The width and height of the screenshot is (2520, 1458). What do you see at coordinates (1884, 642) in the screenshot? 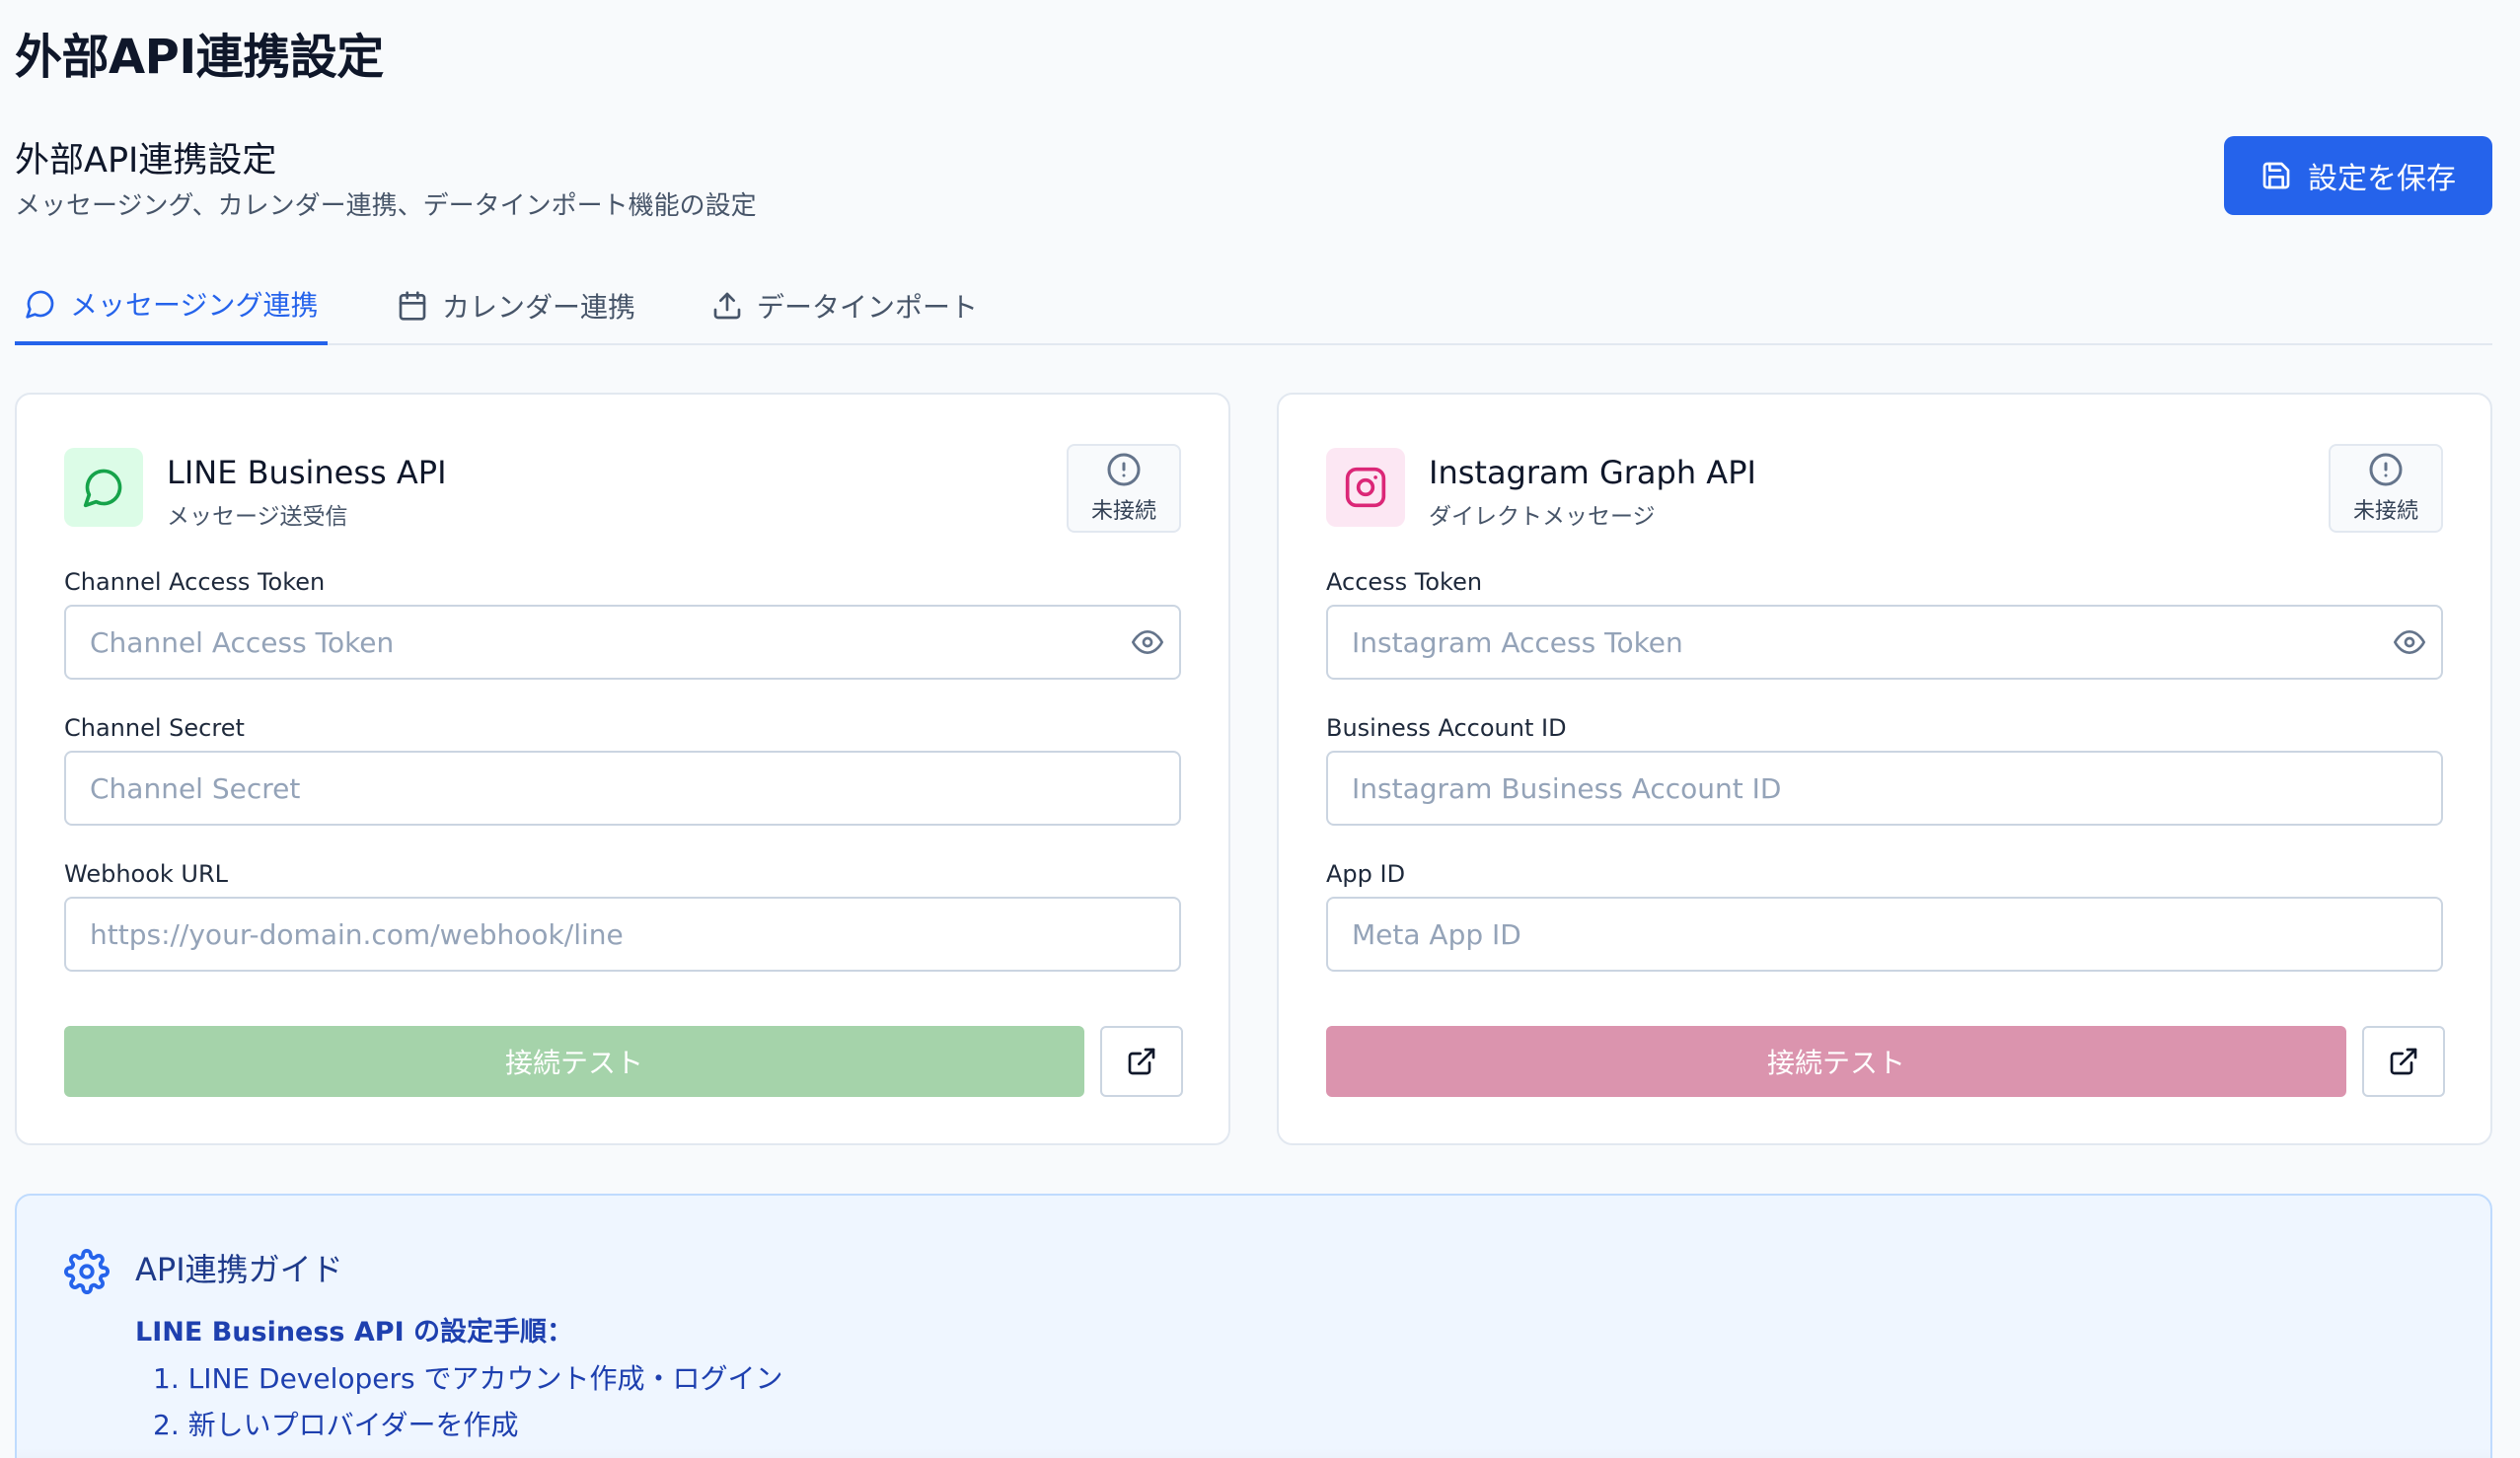
I see `instagram-token-input` at bounding box center [1884, 642].